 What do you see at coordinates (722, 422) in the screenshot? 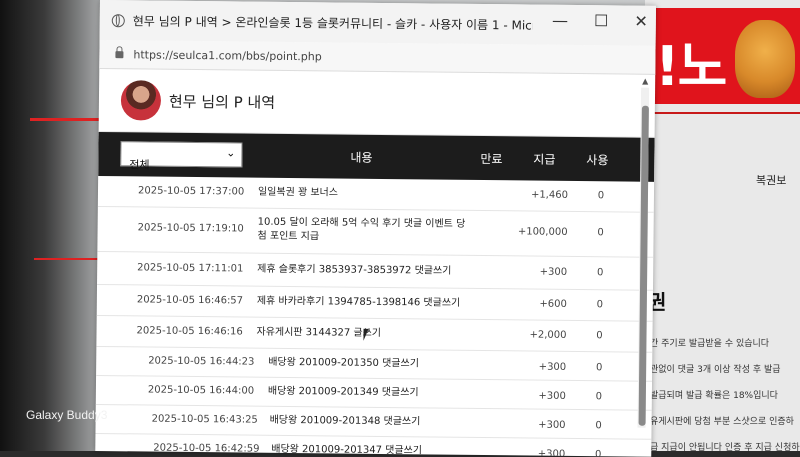
I see `background-text-line: 유게시판에 당첨 부분 스샷으로 인증하` at bounding box center [722, 422].